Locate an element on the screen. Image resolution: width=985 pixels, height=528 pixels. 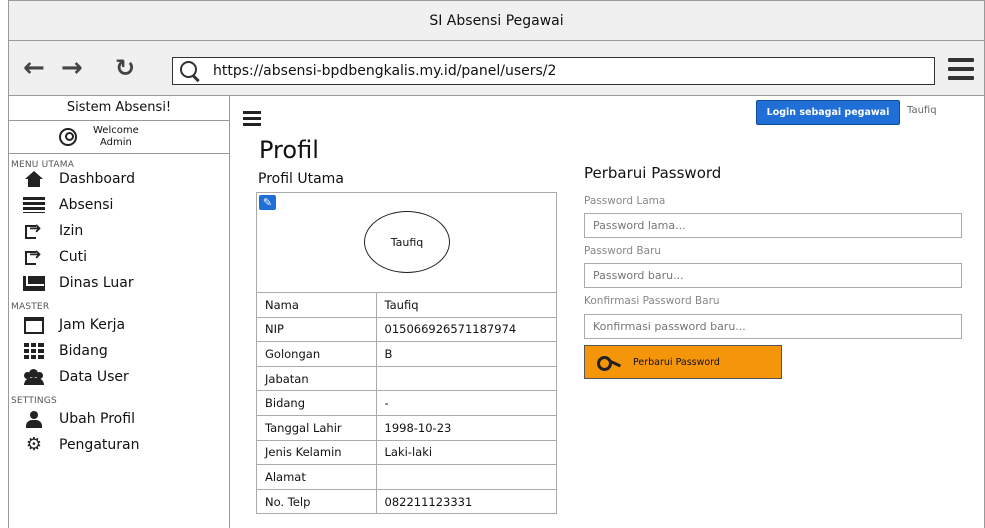
table-row: No. Telp 082211123331 is located at coordinates (406, 501).